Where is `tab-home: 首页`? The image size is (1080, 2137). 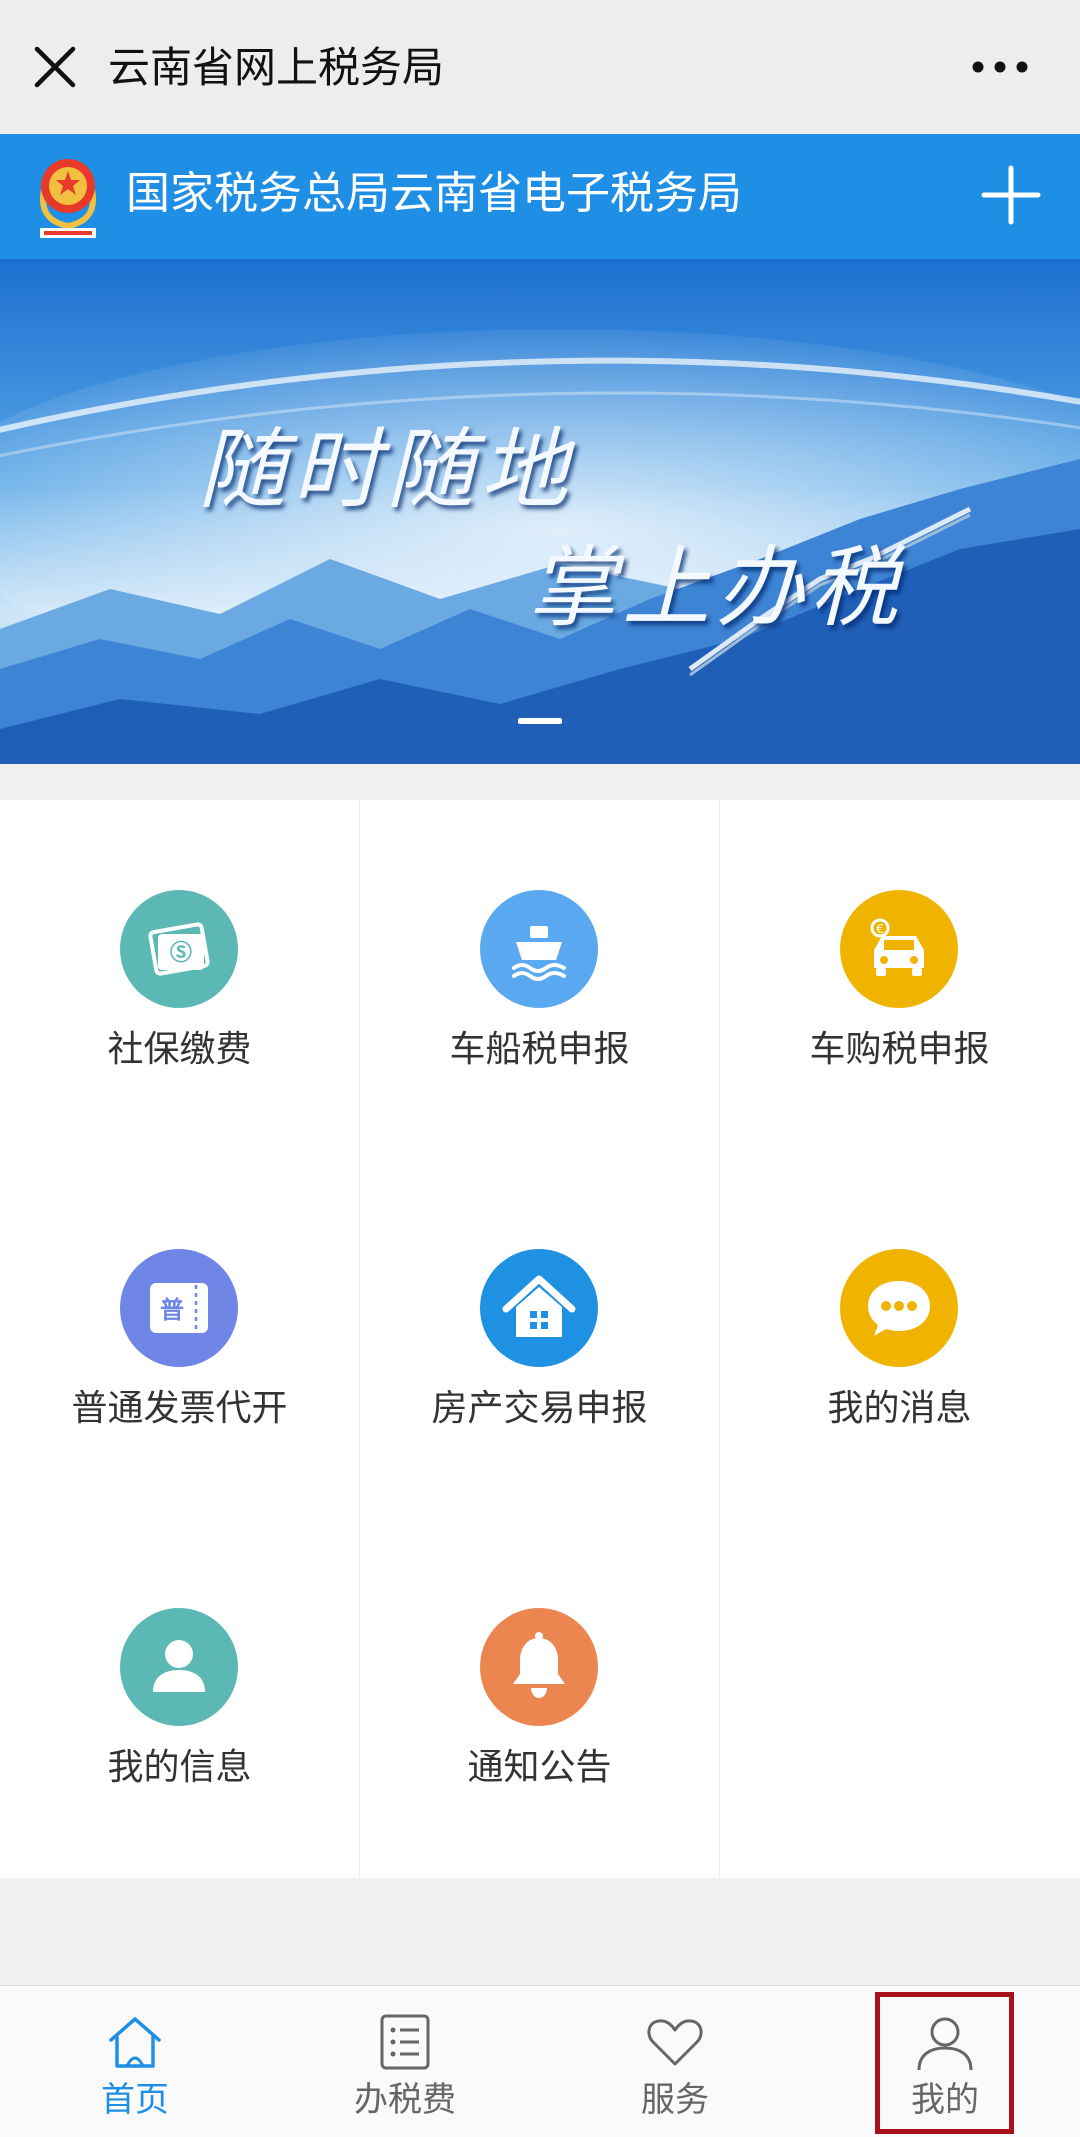
tab-home: 首页 is located at coordinates (135, 2061).